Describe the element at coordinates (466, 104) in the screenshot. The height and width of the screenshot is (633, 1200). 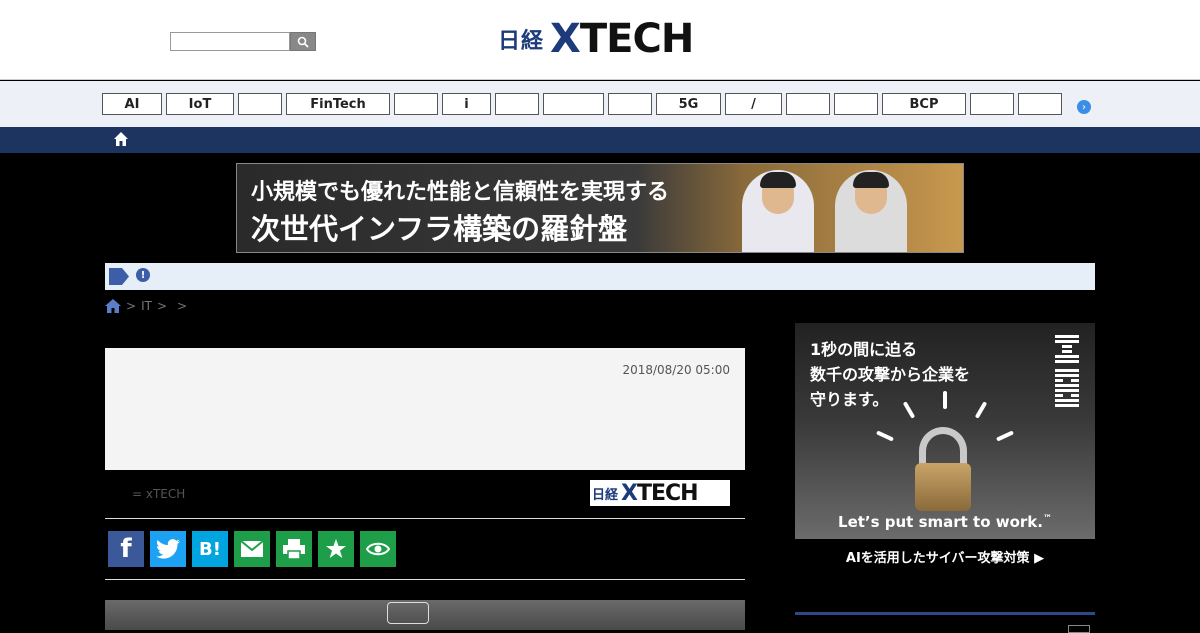
I see `nav-item-i: i` at that location.